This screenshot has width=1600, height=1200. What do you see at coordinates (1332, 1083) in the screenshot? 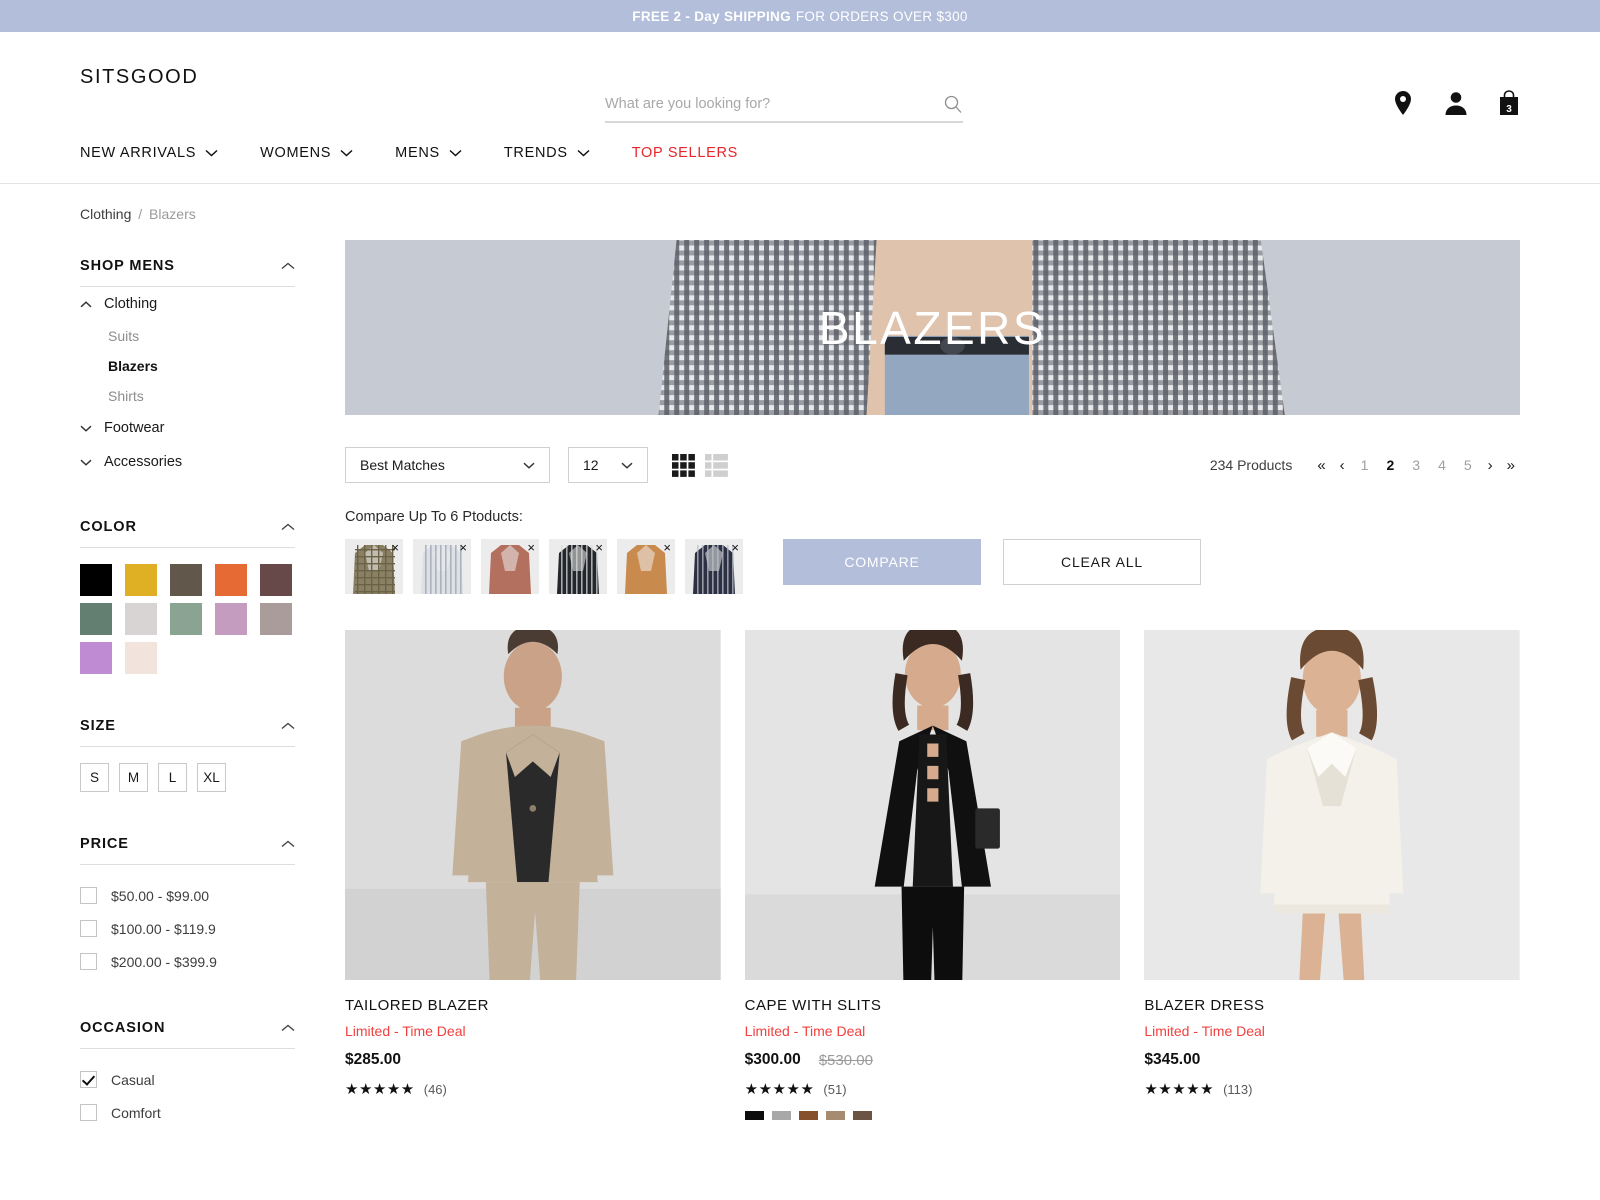
I see `rating-row: ★★★★★ (113)` at bounding box center [1332, 1083].